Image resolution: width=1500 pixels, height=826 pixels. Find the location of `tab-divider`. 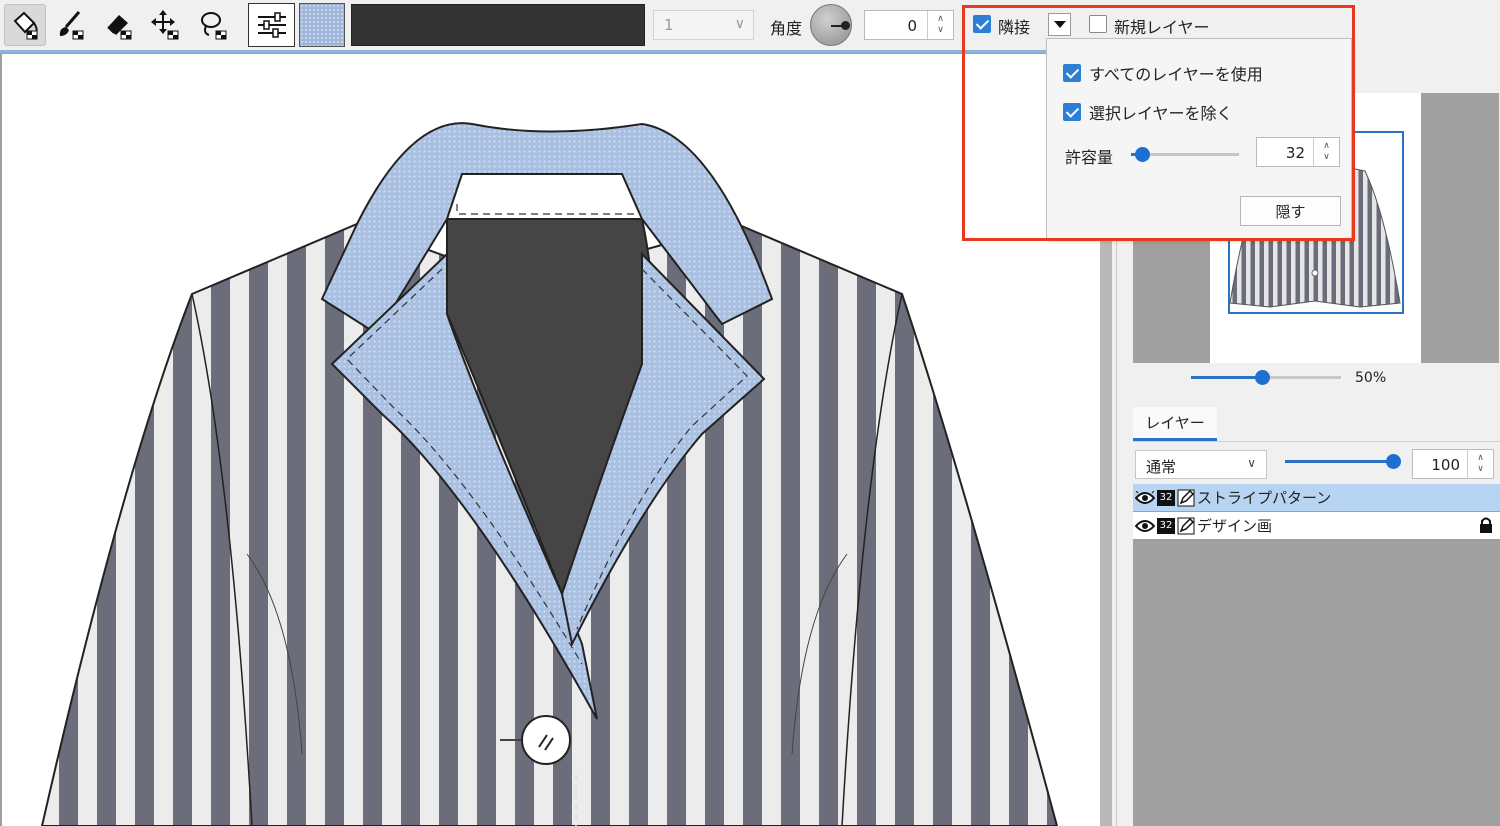

tab-divider is located at coordinates (1316, 441).